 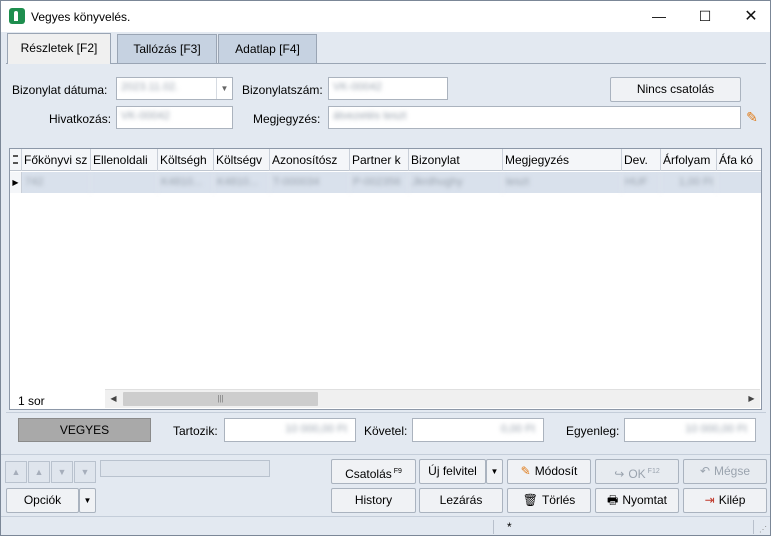 What do you see at coordinates (185, 468) in the screenshot?
I see `progress-bar` at bounding box center [185, 468].